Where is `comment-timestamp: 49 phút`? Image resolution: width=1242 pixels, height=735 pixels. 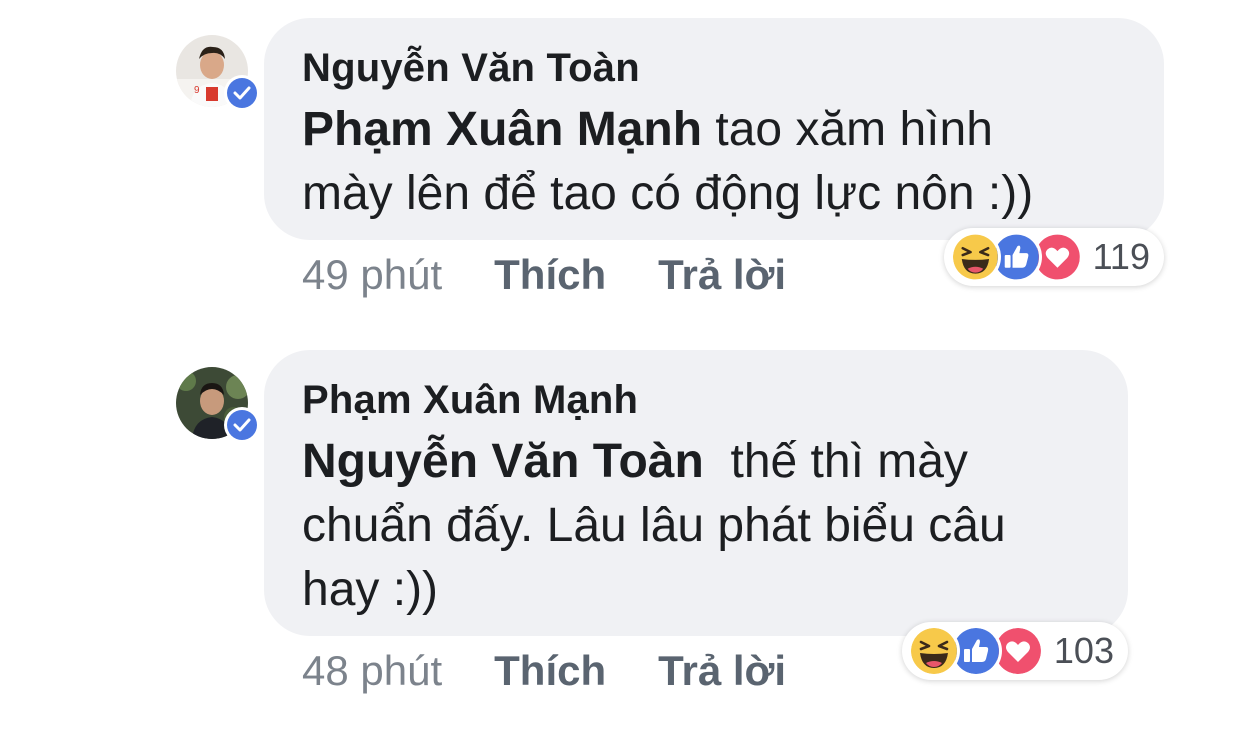 comment-timestamp: 49 phút is located at coordinates (372, 275).